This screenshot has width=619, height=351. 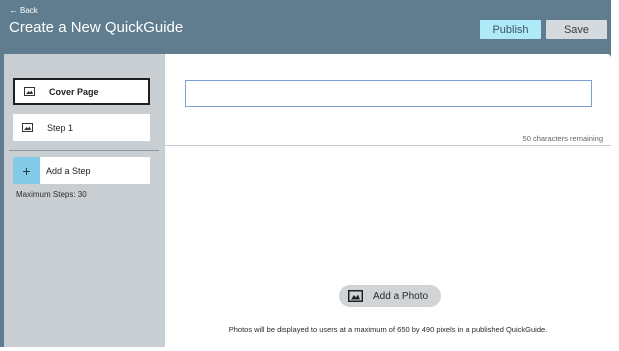 I want to click on sidebar-divider, so click(x=84, y=150).